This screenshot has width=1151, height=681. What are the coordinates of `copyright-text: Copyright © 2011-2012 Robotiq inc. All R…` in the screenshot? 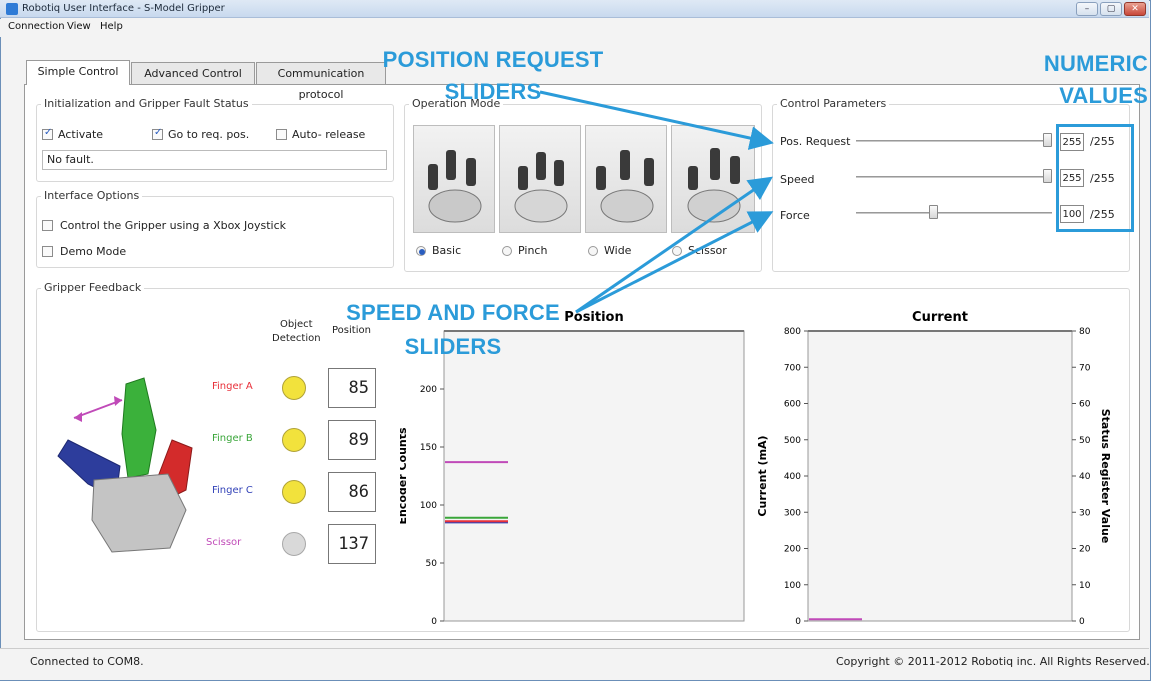 It's located at (993, 661).